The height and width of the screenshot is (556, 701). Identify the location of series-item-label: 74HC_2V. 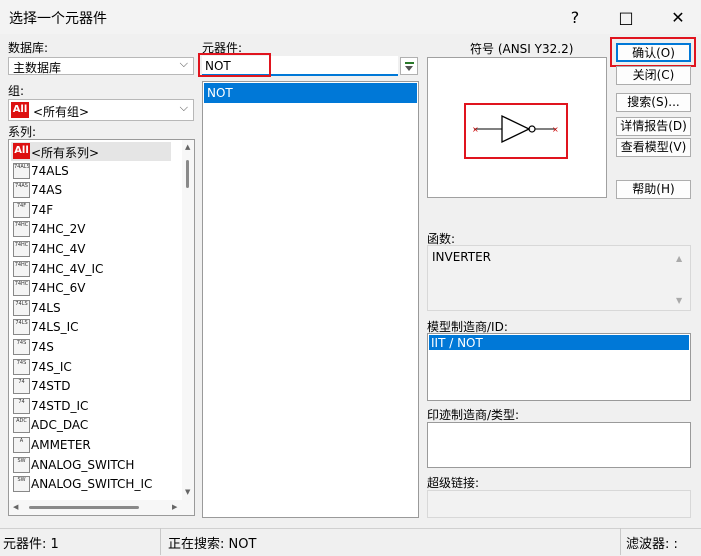
(58, 229).